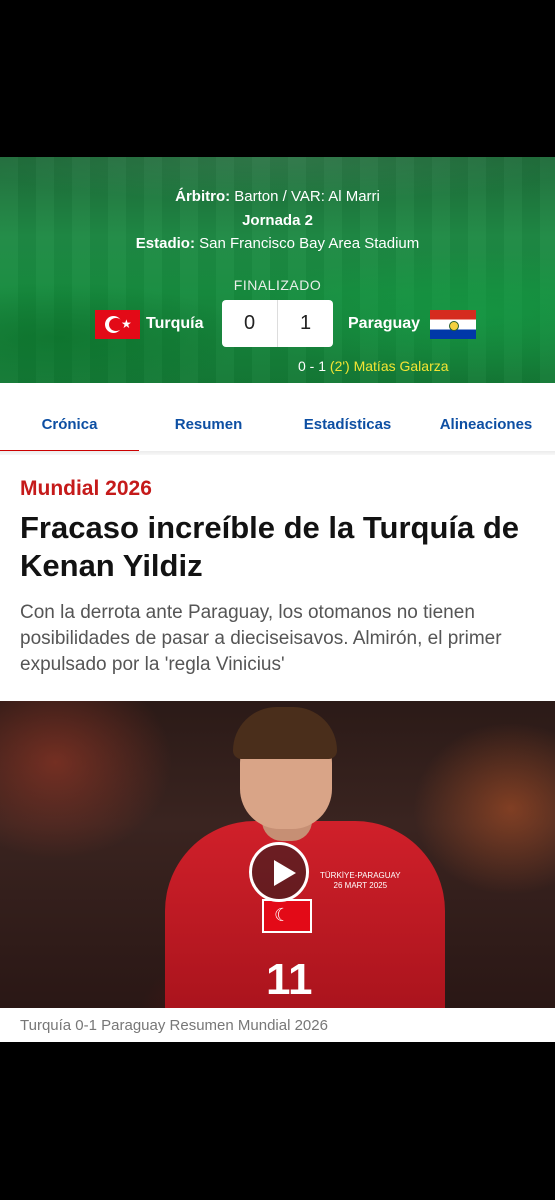 The width and height of the screenshot is (555, 1200). Describe the element at coordinates (339, 366) in the screenshot. I see `goal-minute: (2')` at that location.